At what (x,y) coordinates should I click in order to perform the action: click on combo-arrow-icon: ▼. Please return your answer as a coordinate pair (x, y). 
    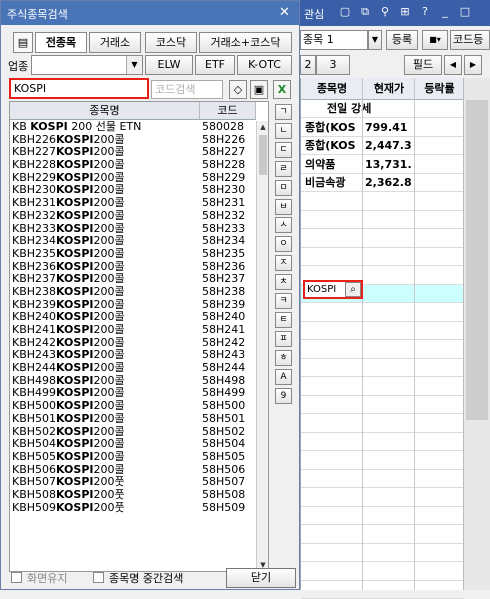
    Looking at the image, I should click on (375, 40).